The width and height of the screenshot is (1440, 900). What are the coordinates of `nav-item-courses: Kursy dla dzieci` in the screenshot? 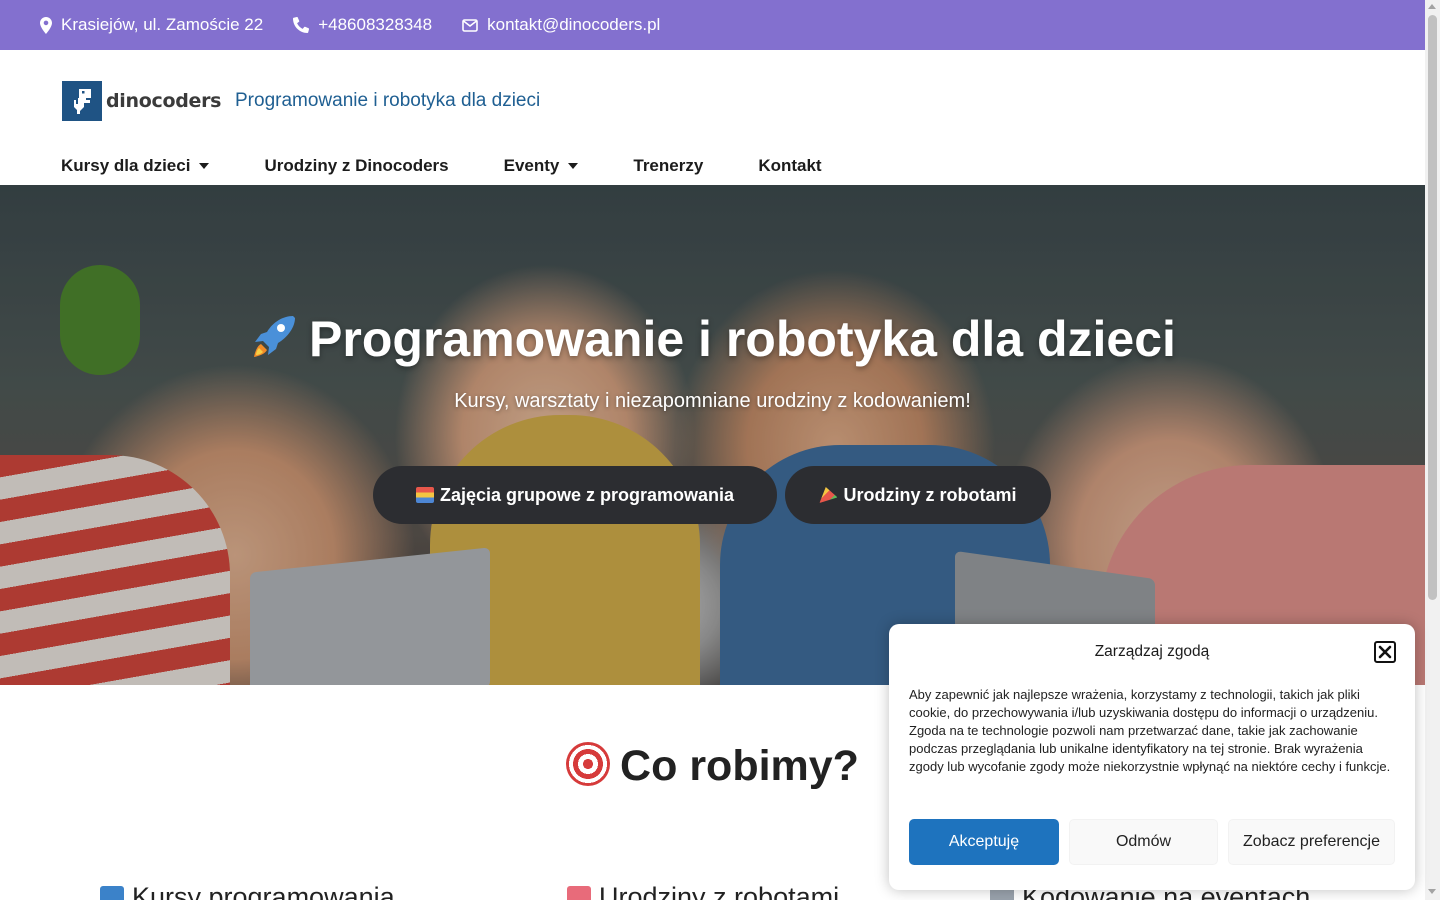 It's located at (135, 166).